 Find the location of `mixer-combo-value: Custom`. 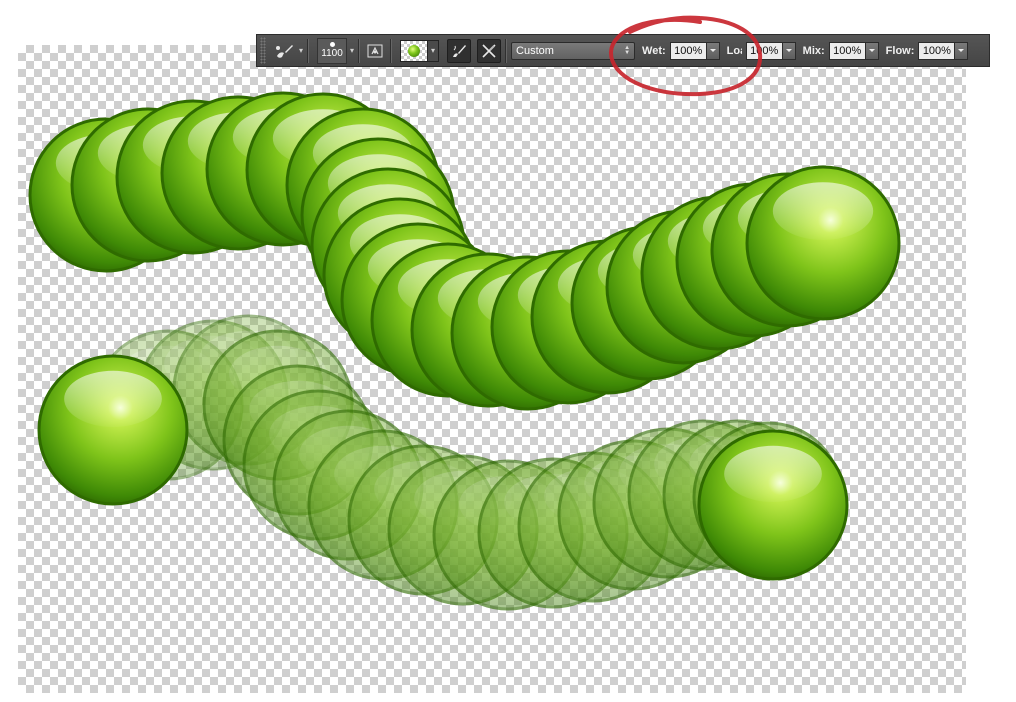

mixer-combo-value: Custom is located at coordinates (535, 50).